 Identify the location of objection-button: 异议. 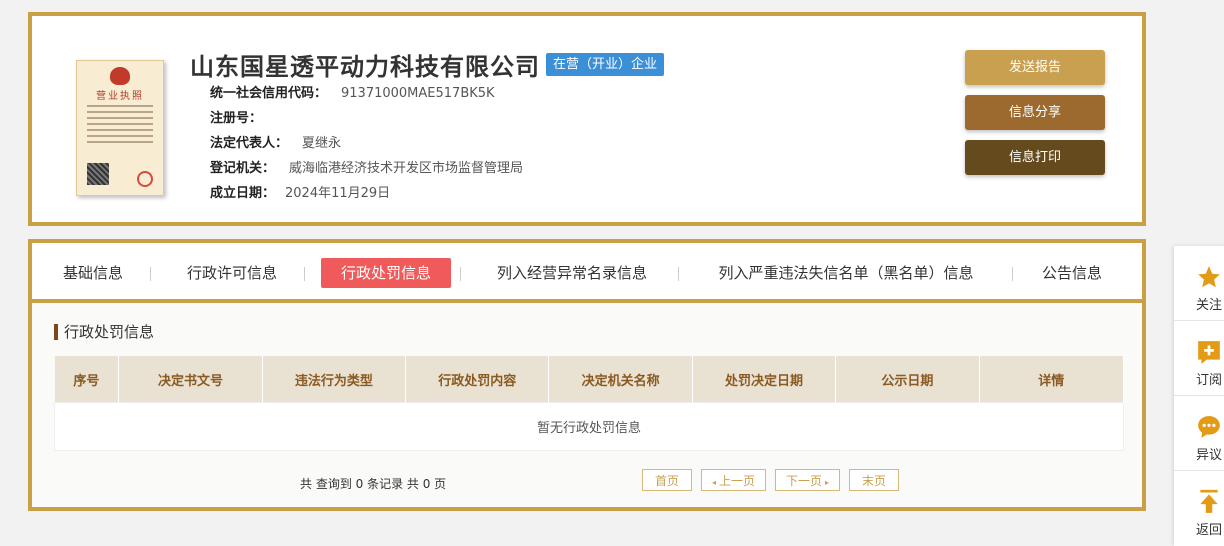
(1199, 433).